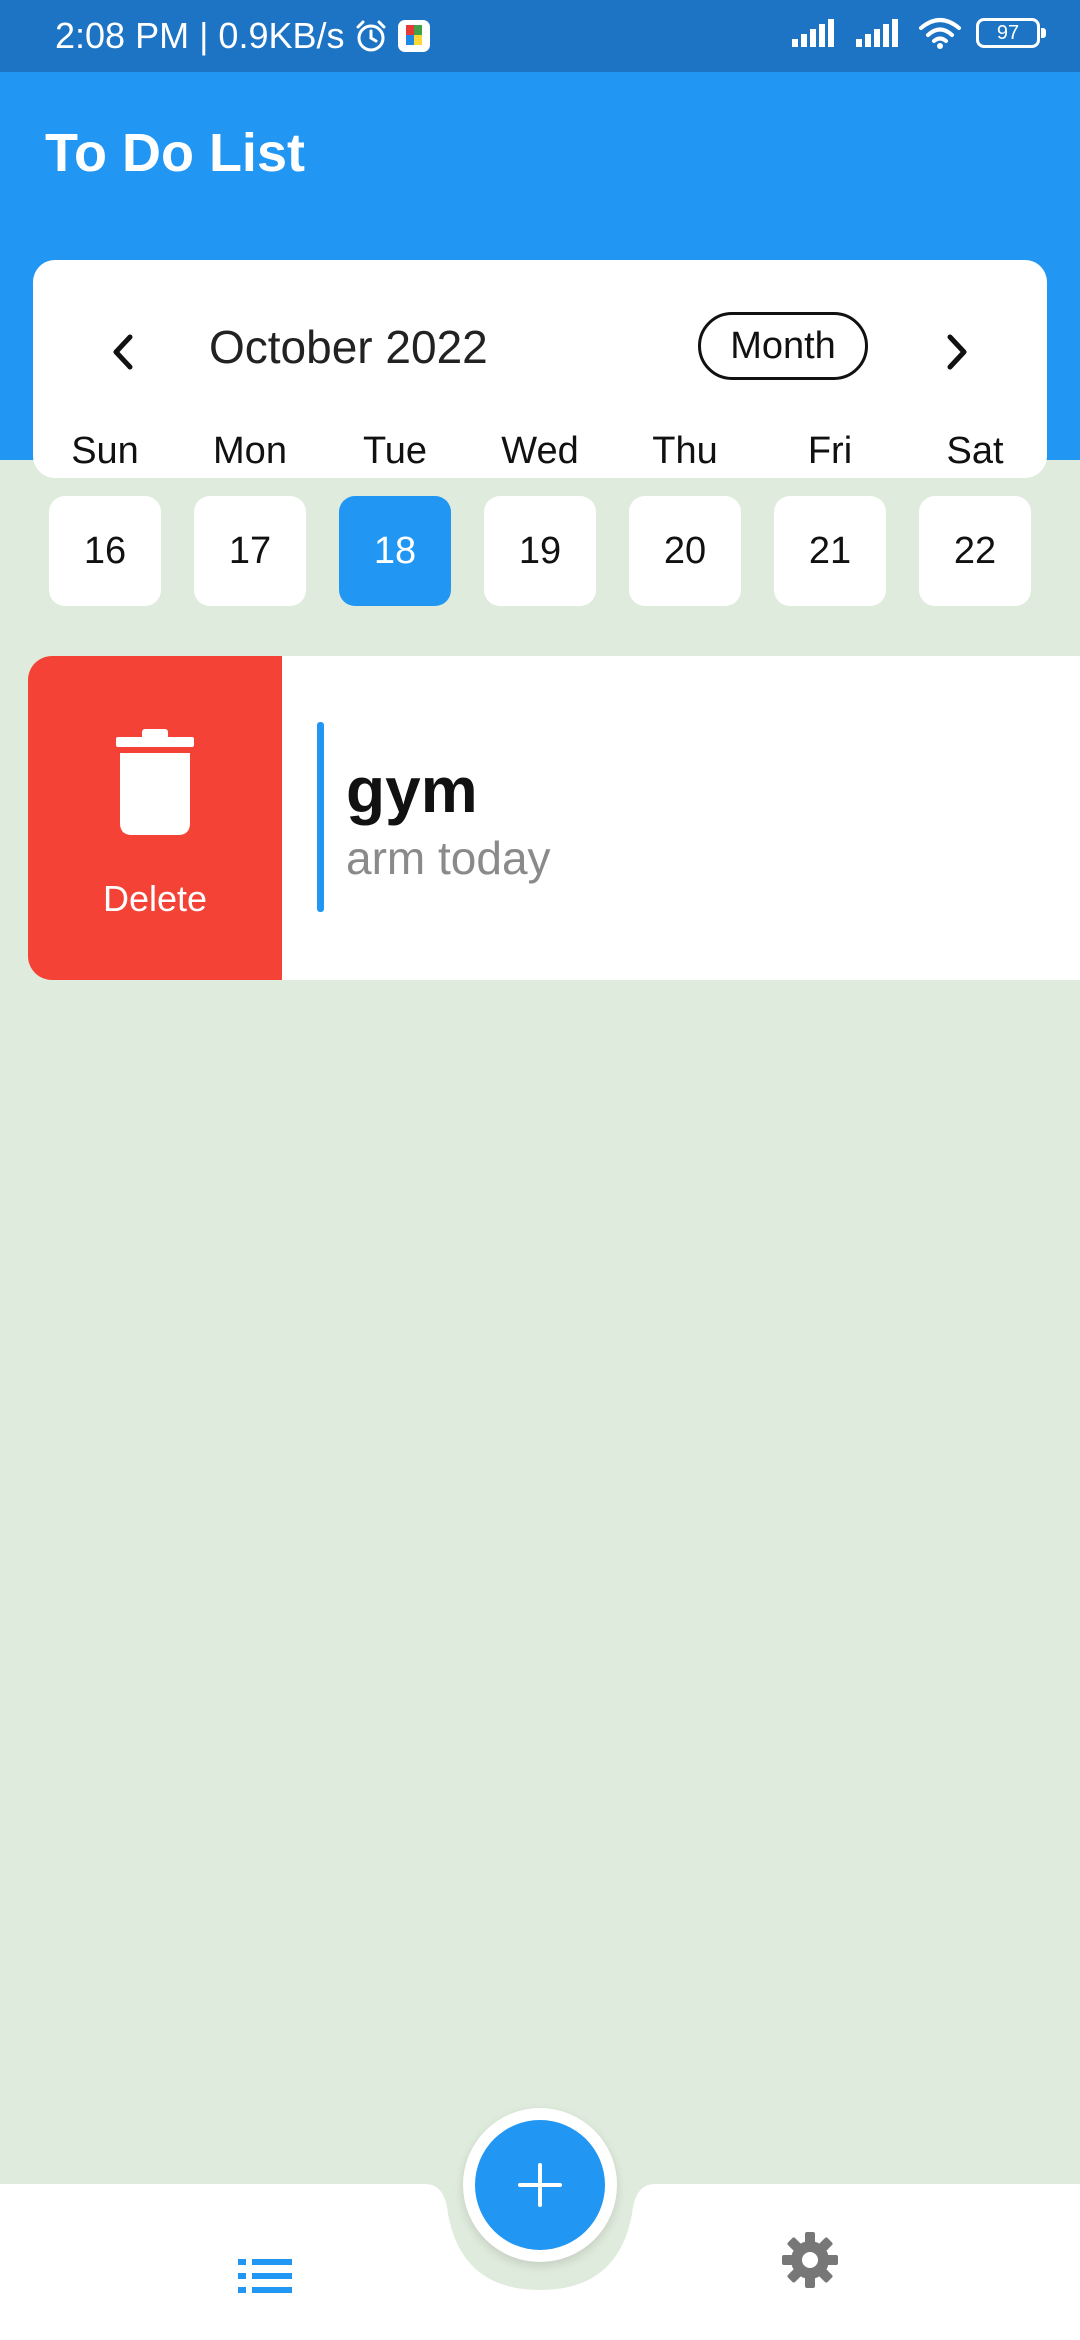 Image resolution: width=1080 pixels, height=2340 pixels. Describe the element at coordinates (540, 36) in the screenshot. I see `status-bar: 2:08 PM | 0.9KB/s 97` at that location.